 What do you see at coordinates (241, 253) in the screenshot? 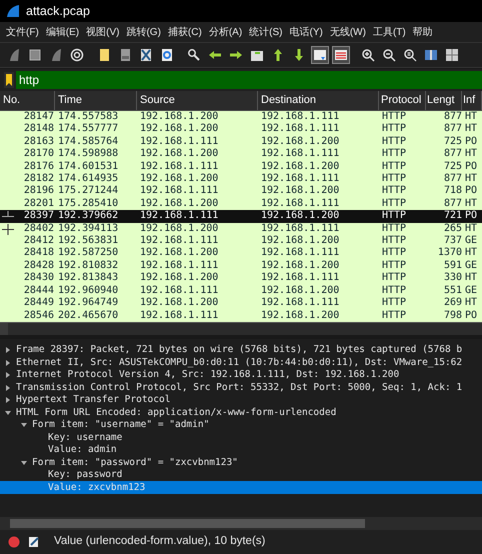
I see `packet-row: 28418 192.587250 192.168.1.200 192.168.1.111 HTTP 1370 HT` at bounding box center [241, 253].